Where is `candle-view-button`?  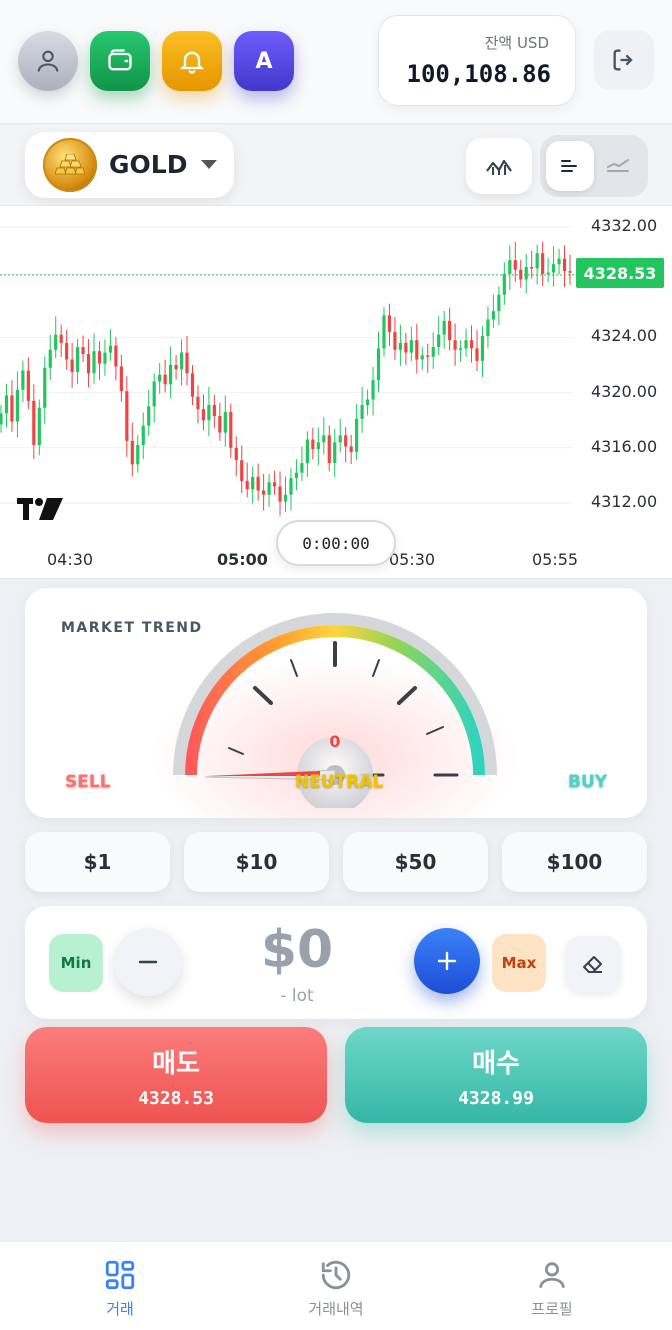
candle-view-button is located at coordinates (570, 166).